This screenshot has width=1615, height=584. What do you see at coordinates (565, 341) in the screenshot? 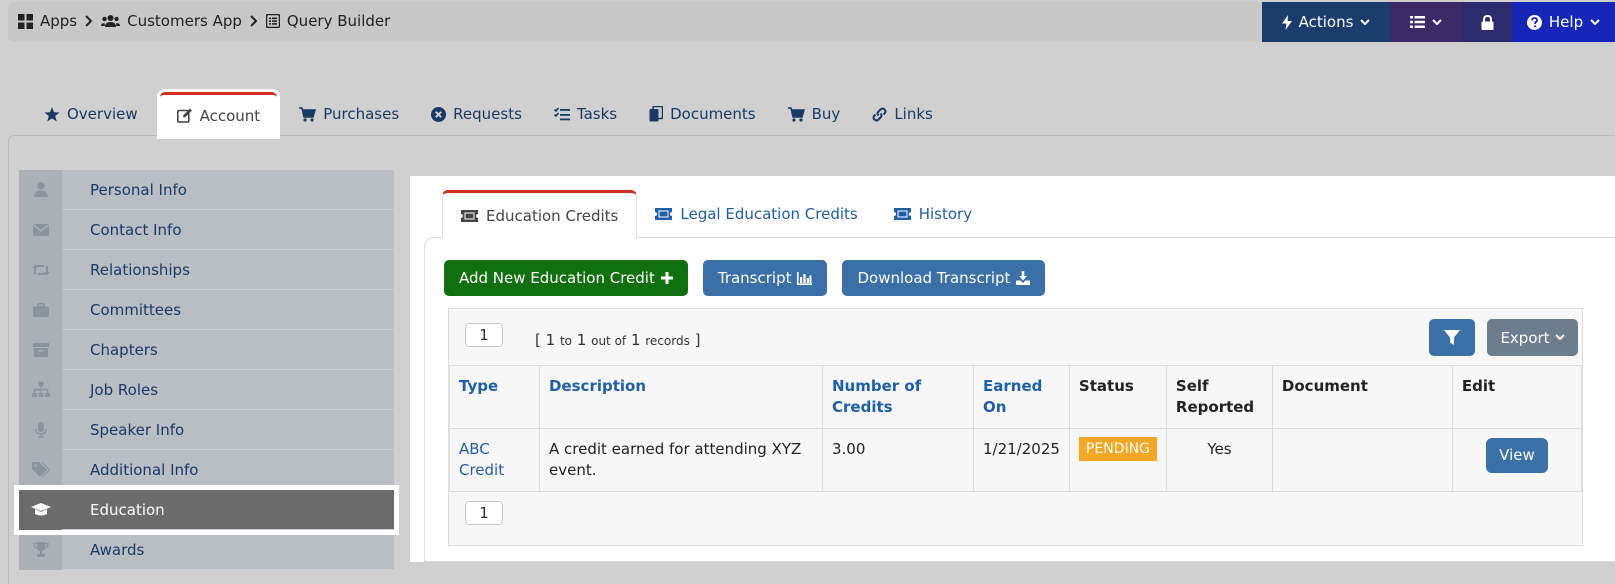
I see `records-to-word: to` at bounding box center [565, 341].